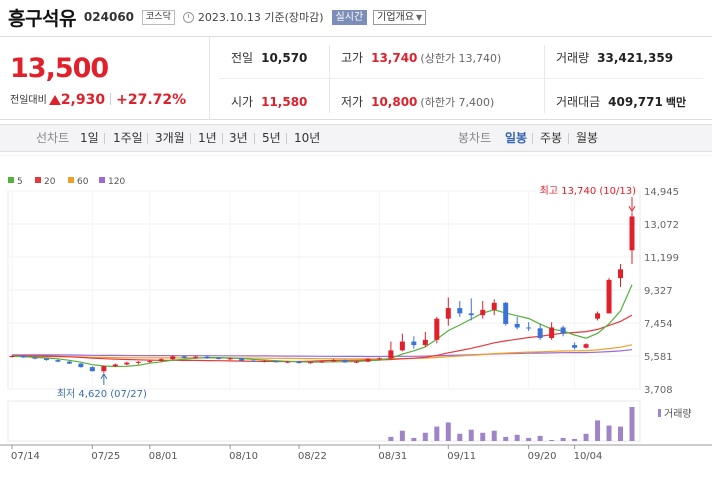 The width and height of the screenshot is (712, 487). Describe the element at coordinates (269, 102) in the screenshot. I see `stat-open: 시가 11,580` at that location.